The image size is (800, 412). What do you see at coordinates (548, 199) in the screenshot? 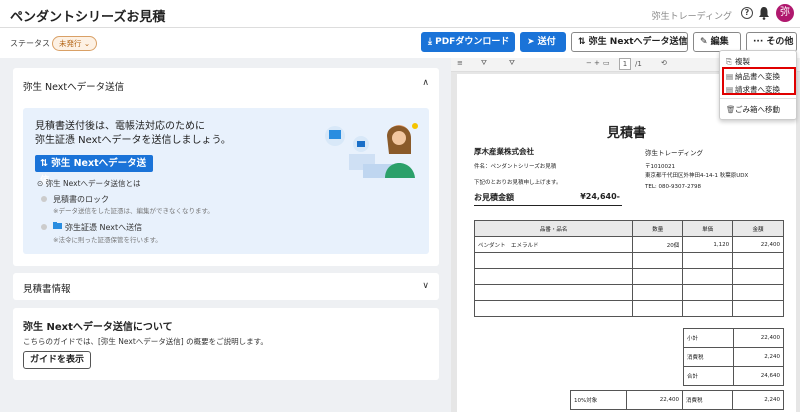
I see `amount-row: お見積金額 ¥24,640-` at bounding box center [548, 199].